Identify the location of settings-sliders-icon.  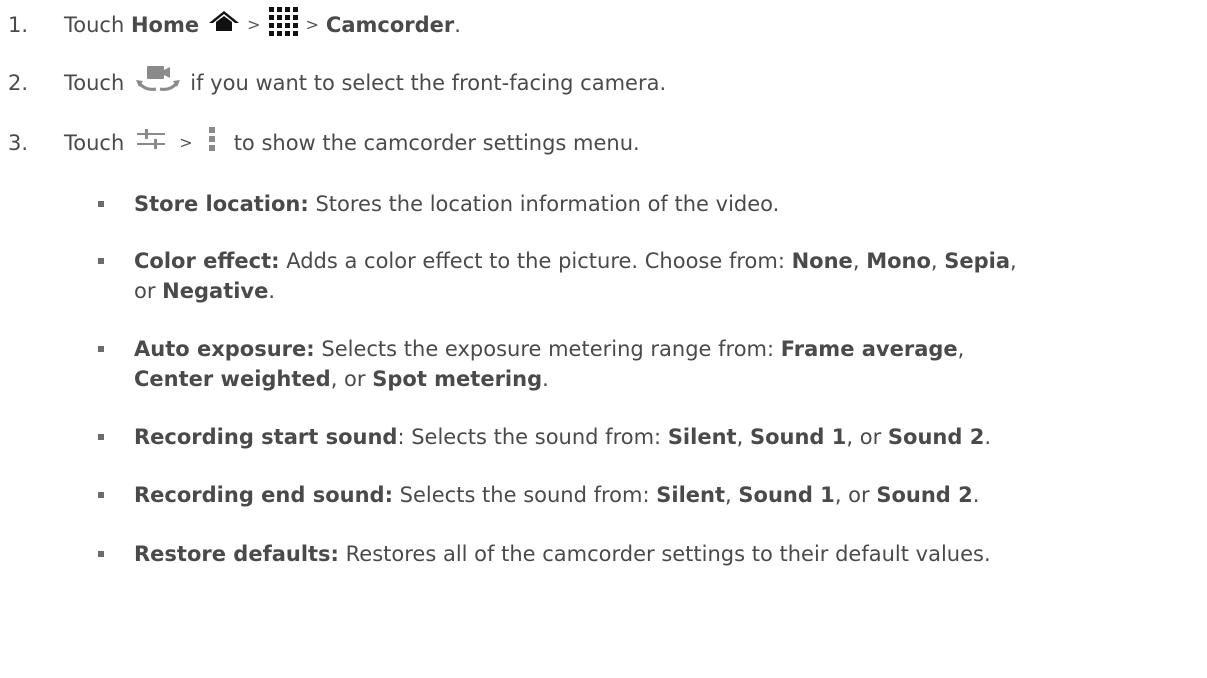
(151, 143).